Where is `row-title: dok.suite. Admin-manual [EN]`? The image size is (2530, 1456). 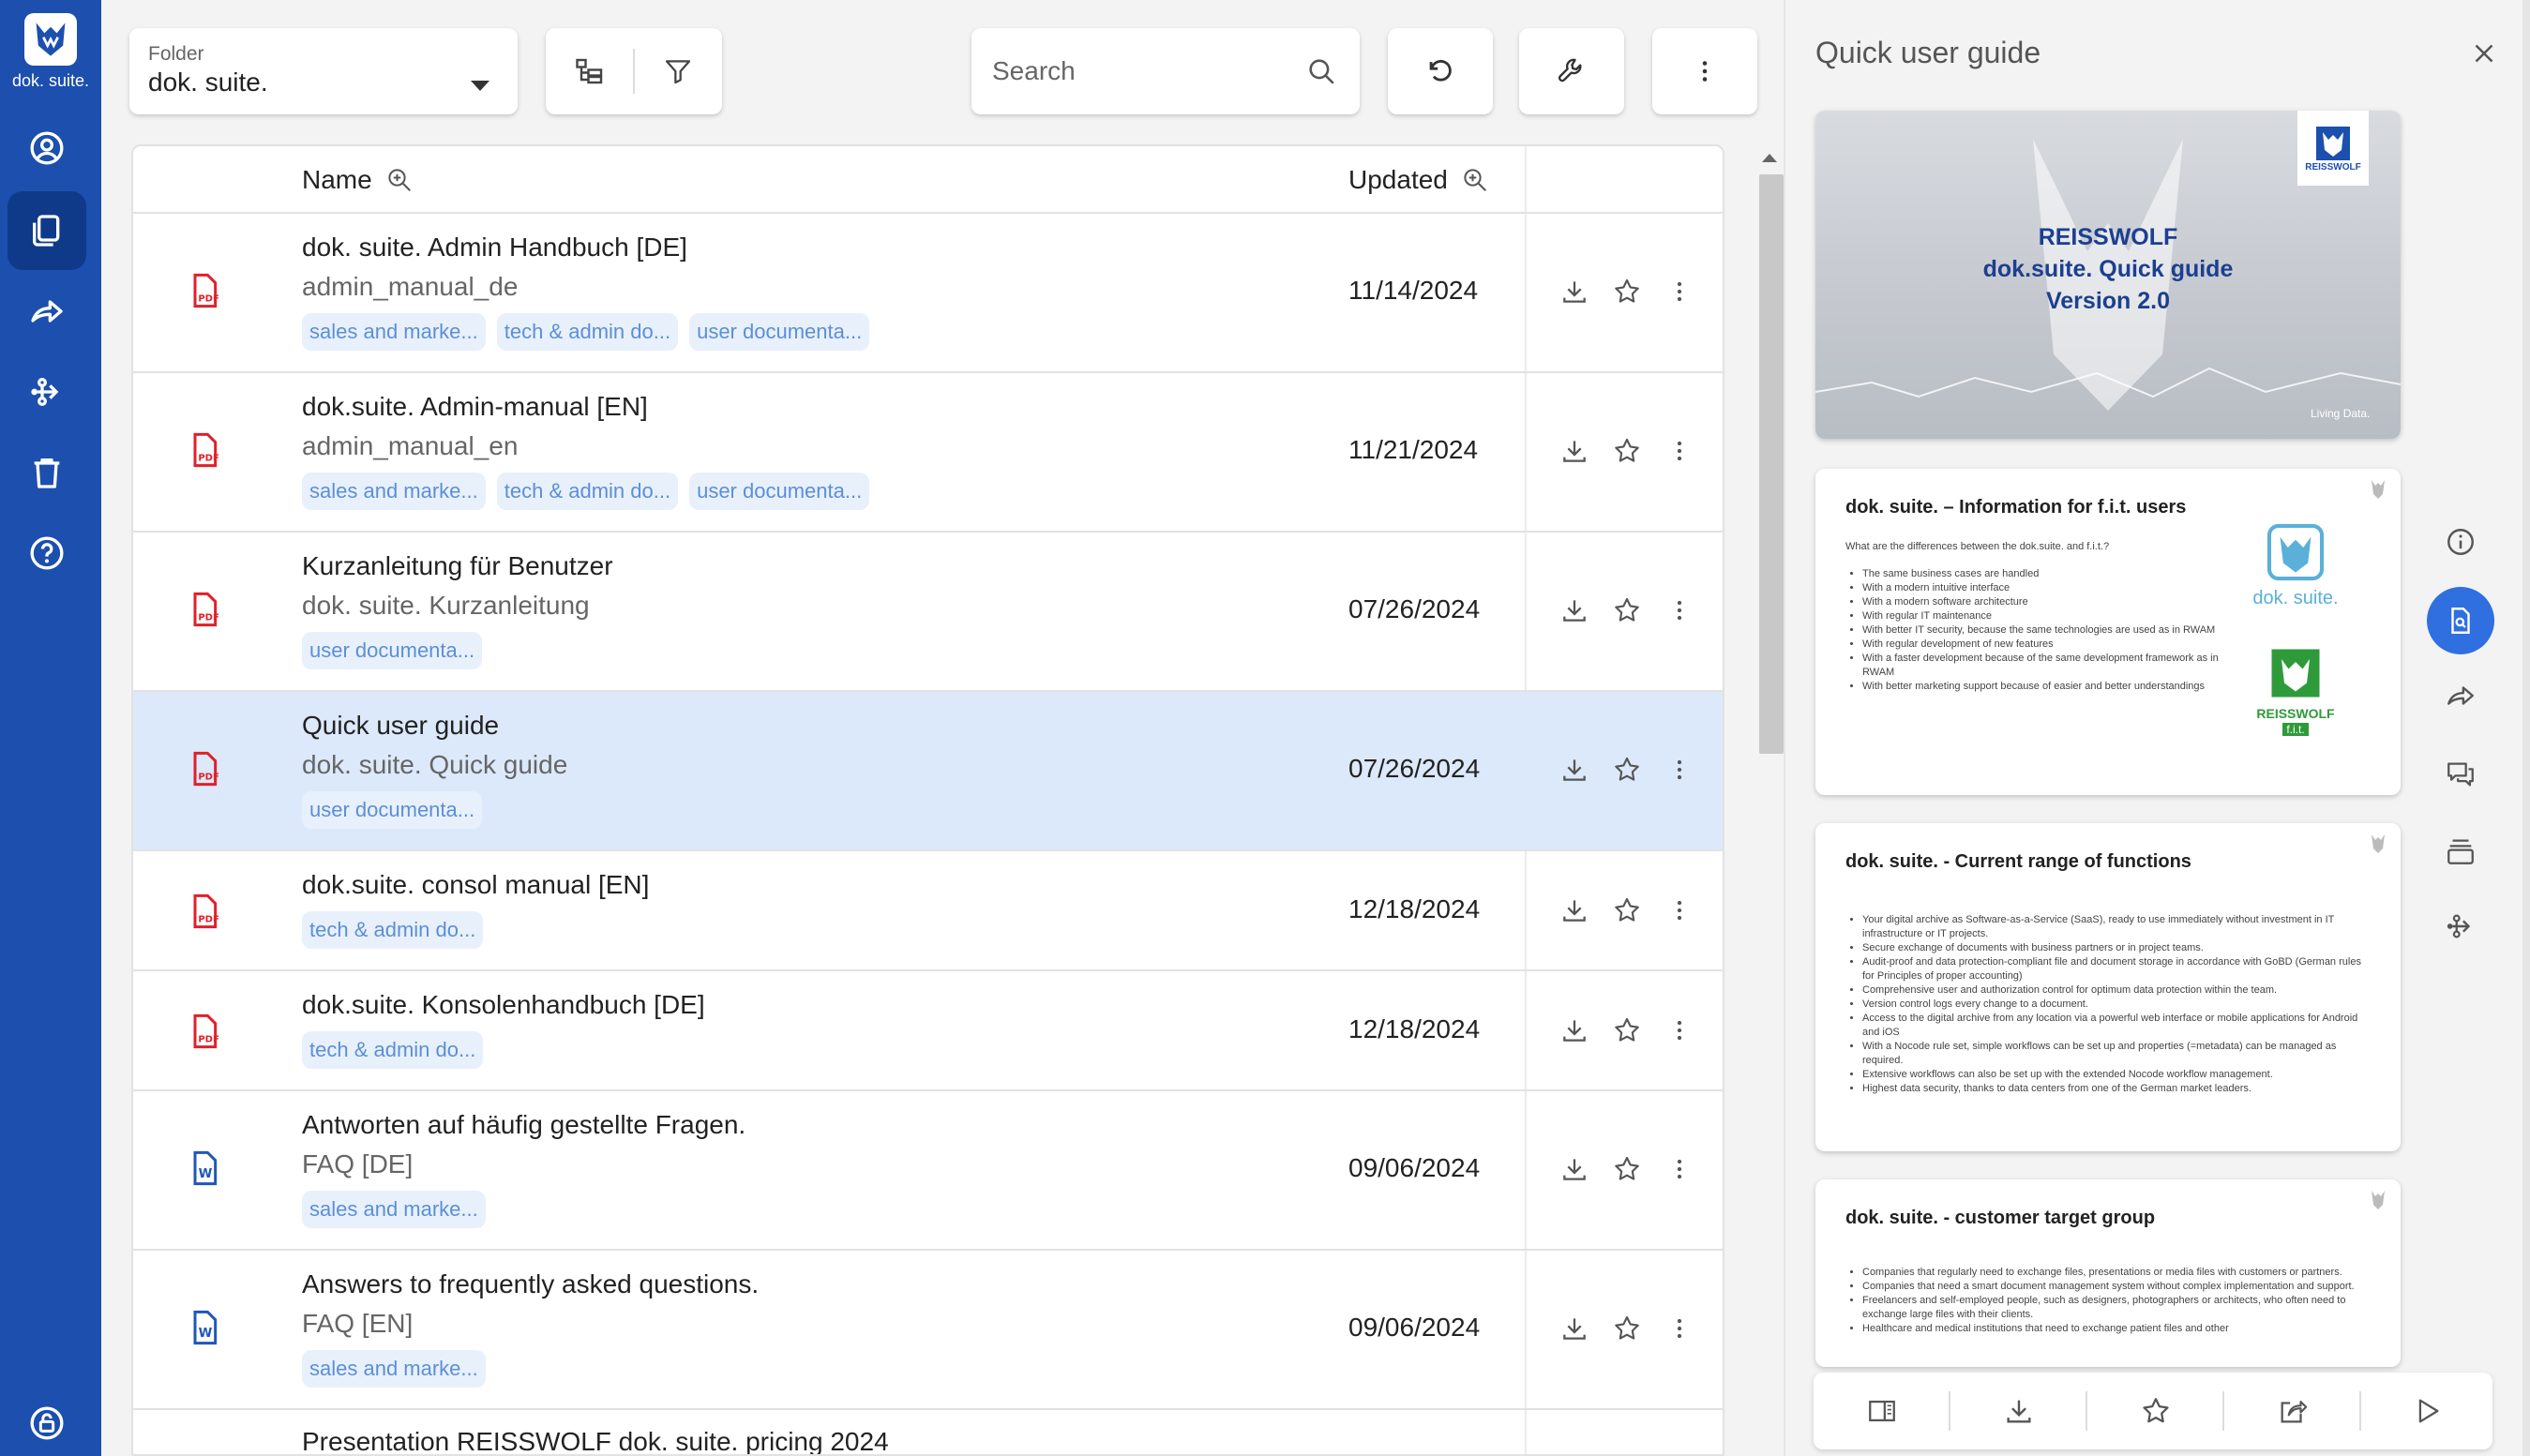 row-title: dok.suite. Admin-manual [EN] is located at coordinates (475, 406).